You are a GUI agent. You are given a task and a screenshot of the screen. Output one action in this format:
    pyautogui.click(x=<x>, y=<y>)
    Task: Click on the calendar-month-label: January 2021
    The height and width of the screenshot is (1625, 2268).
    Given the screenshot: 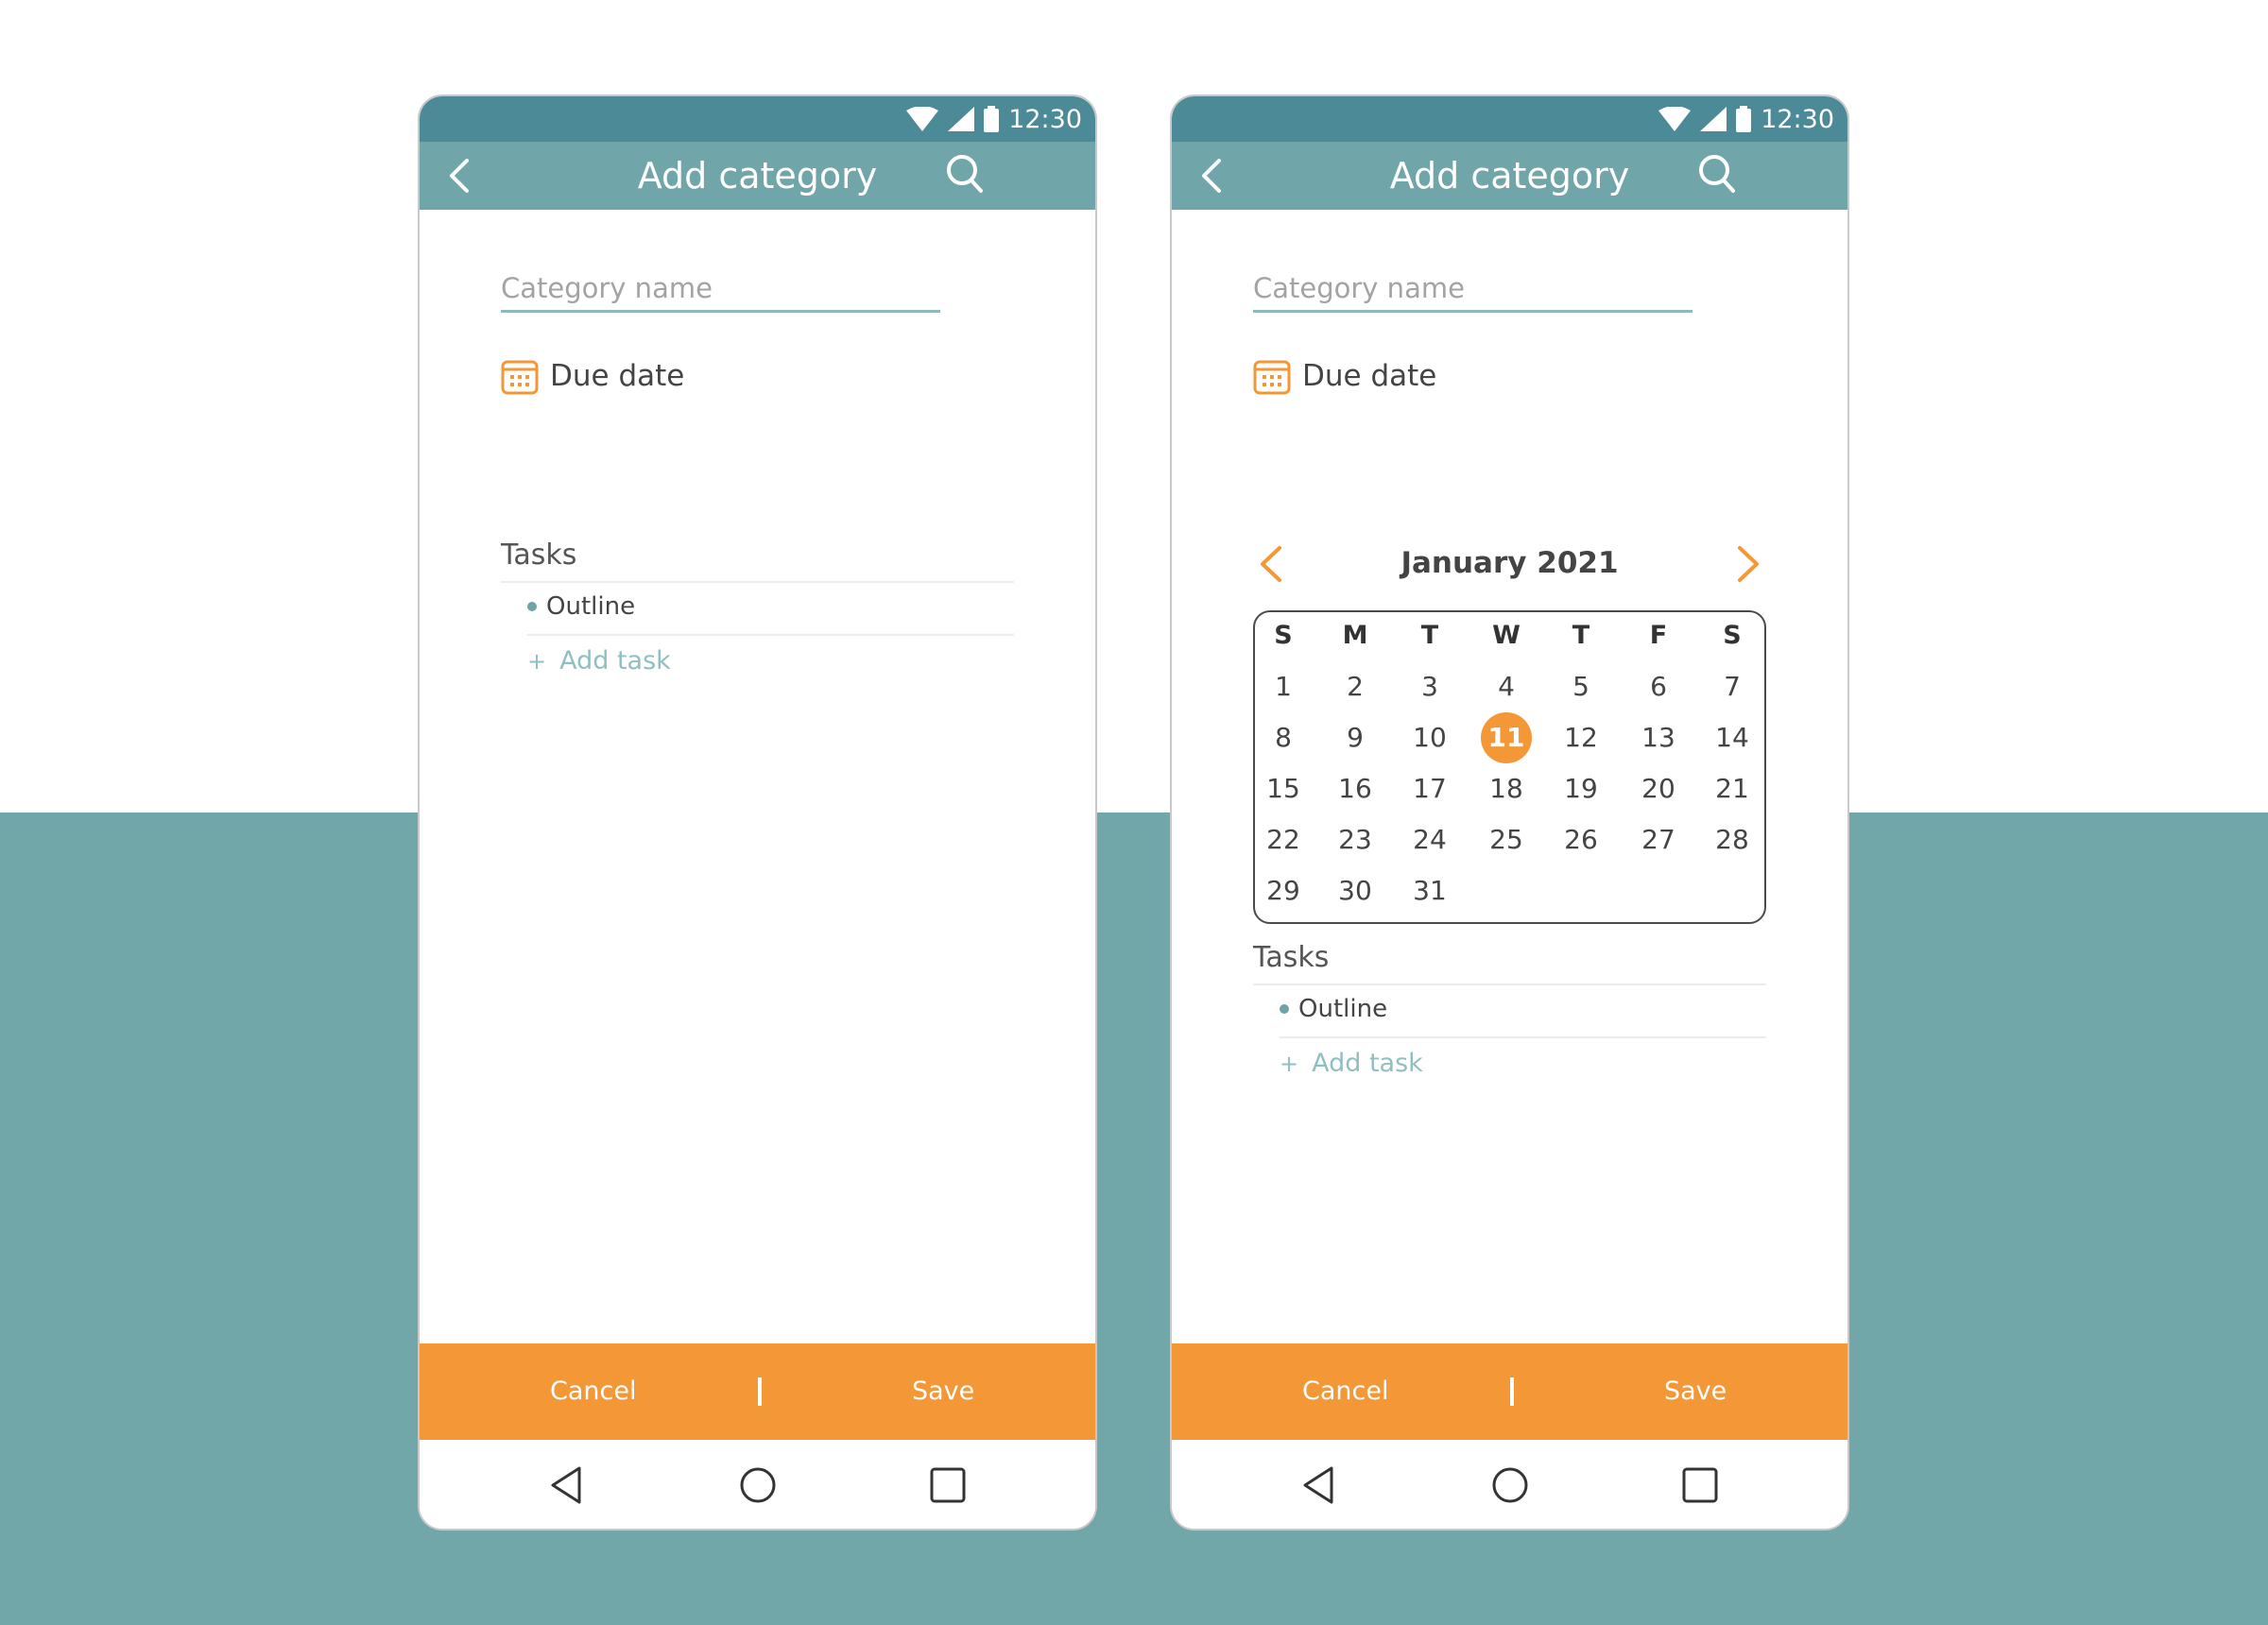 What is the action you would take?
    pyautogui.click(x=1509, y=563)
    